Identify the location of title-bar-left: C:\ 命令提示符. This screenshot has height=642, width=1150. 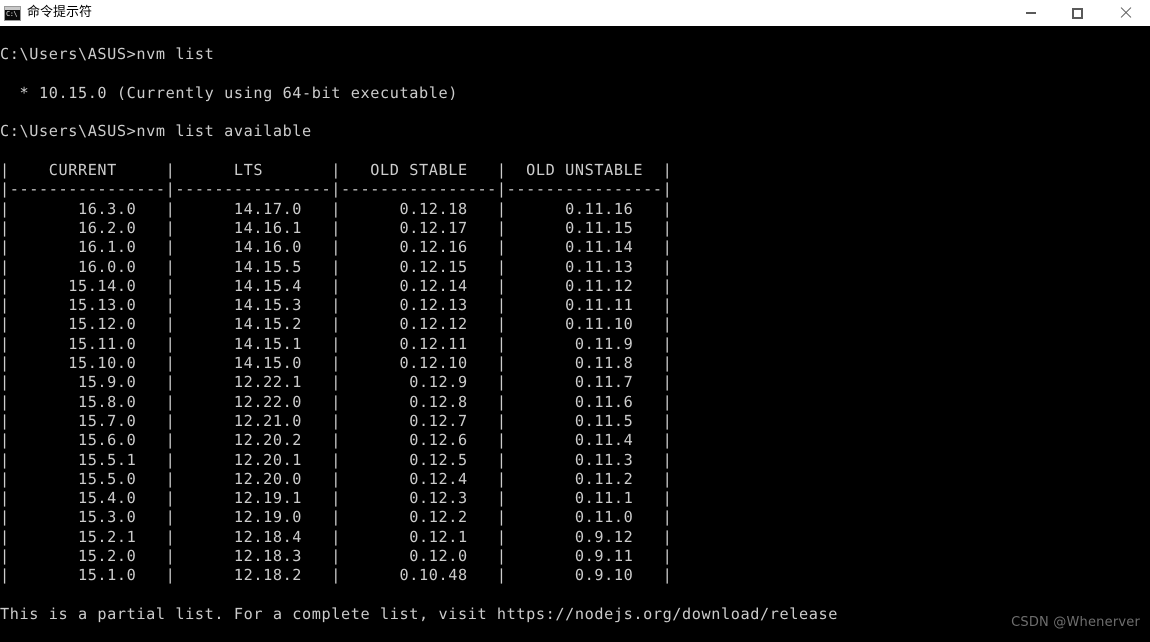
(46, 13).